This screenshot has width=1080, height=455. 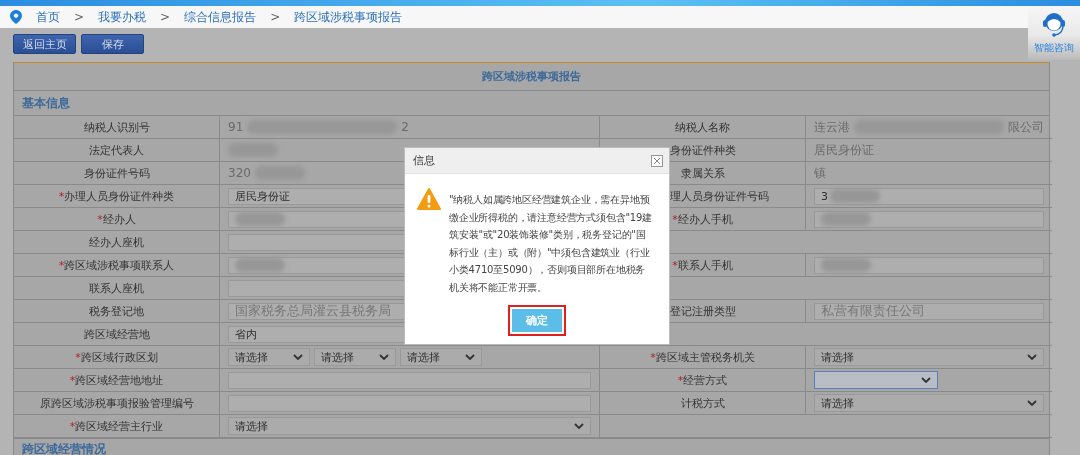 I want to click on field-value: 2, so click(x=405, y=127).